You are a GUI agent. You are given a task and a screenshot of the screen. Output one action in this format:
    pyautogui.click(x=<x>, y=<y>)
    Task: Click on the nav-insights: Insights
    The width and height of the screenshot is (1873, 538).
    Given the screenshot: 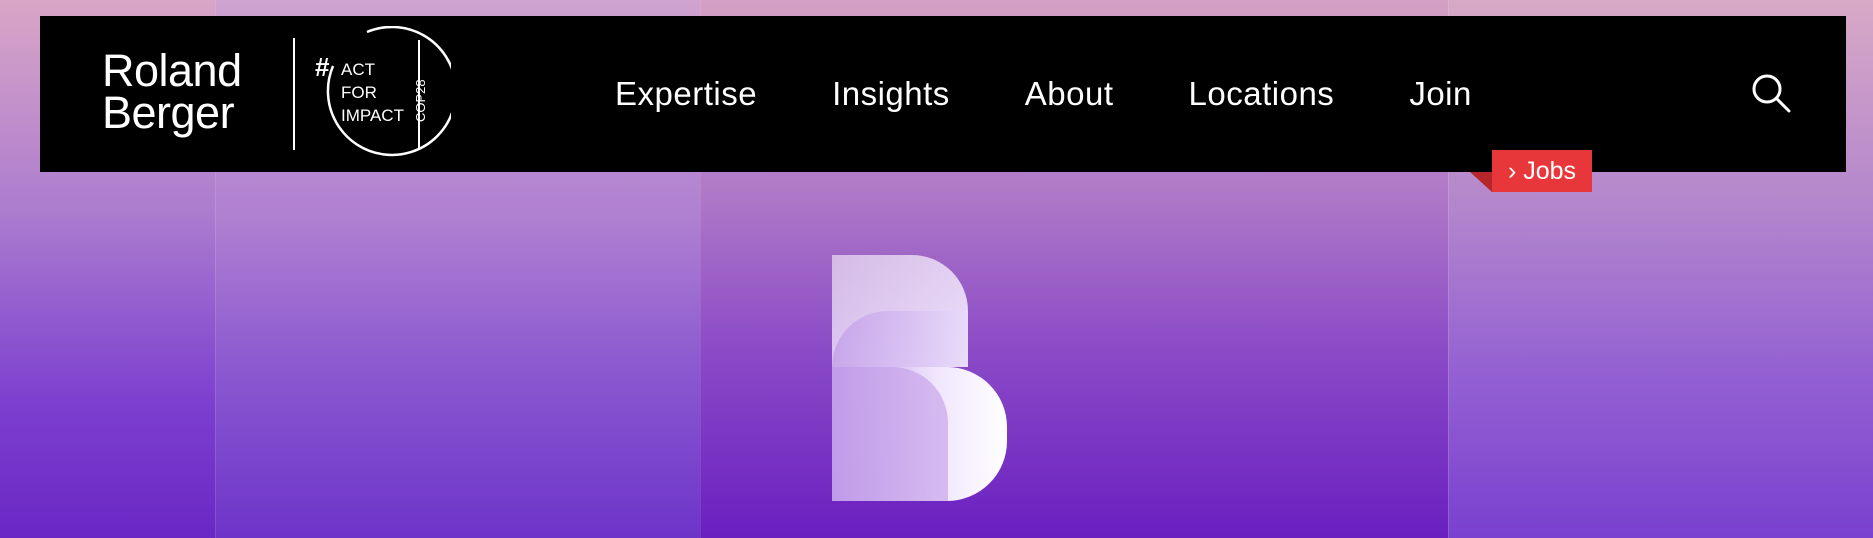 What is the action you would take?
    pyautogui.click(x=891, y=94)
    